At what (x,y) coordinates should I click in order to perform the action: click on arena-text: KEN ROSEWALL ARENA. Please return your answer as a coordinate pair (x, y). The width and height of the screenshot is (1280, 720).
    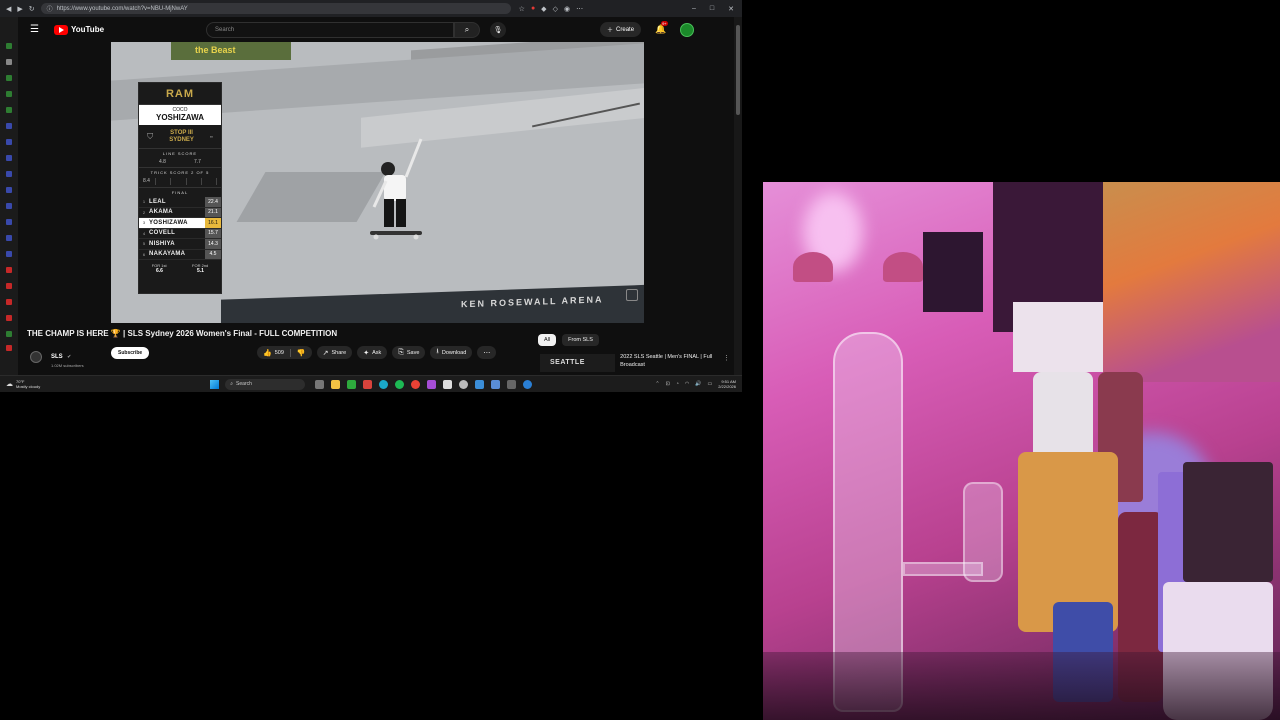
    Looking at the image, I should click on (532, 302).